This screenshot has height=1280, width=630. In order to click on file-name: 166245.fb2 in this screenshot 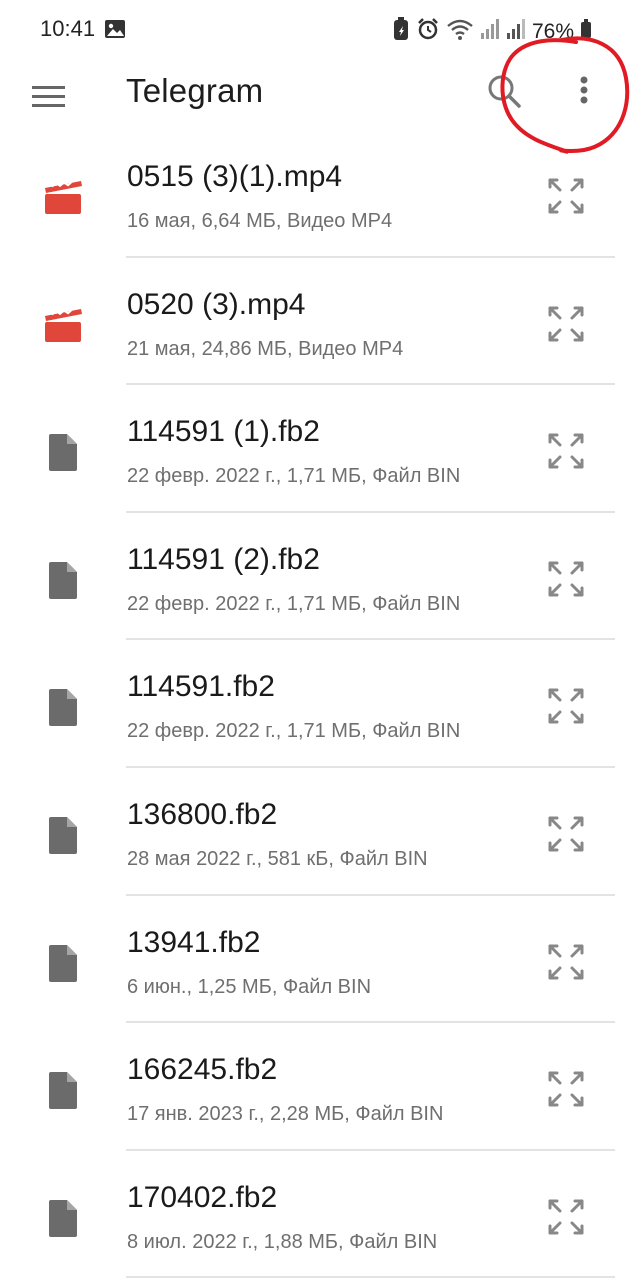, I will do `click(202, 1070)`.